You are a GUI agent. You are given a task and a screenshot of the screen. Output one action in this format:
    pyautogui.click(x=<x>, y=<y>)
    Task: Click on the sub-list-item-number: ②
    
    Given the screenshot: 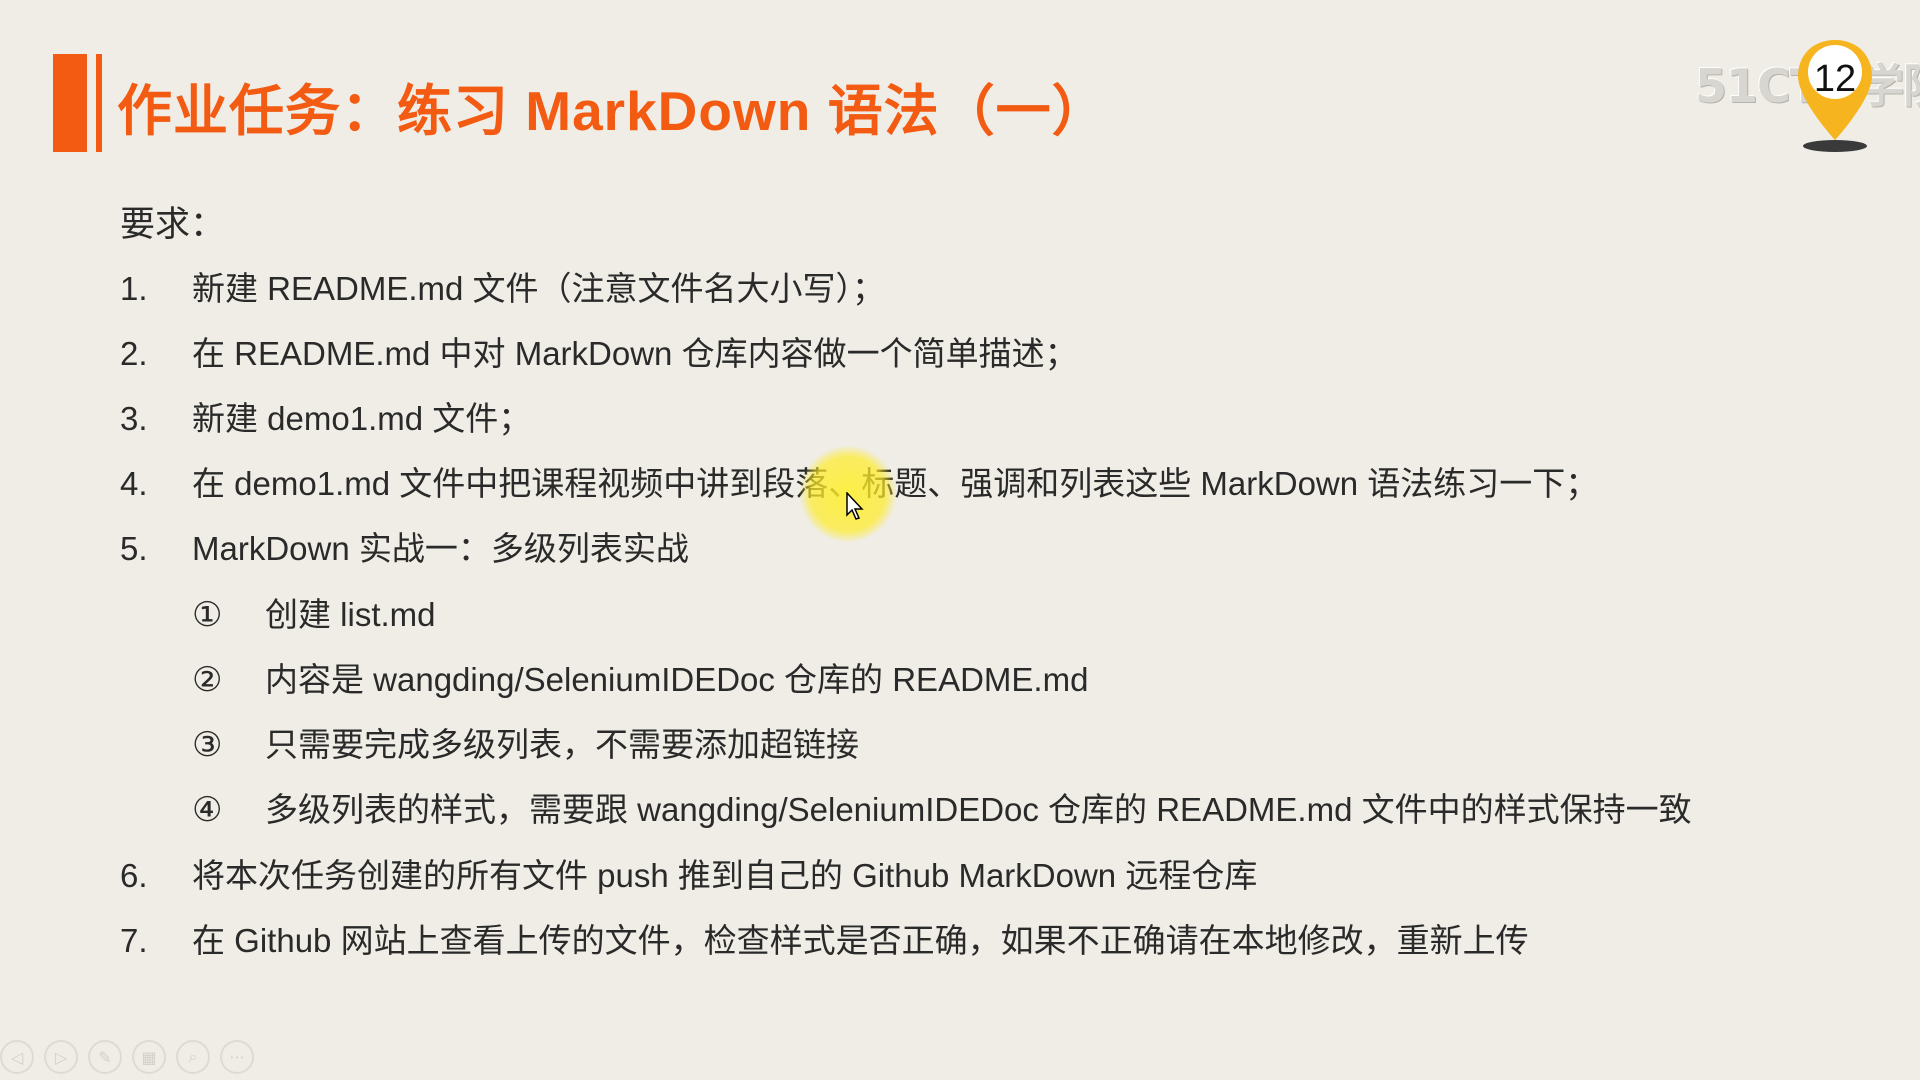 What is the action you would take?
    pyautogui.click(x=207, y=680)
    